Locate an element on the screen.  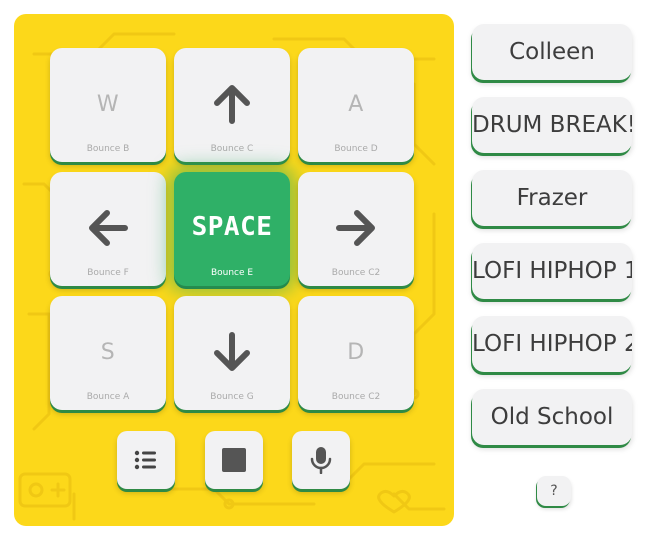
arrow-left-icon is located at coordinates (108, 228).